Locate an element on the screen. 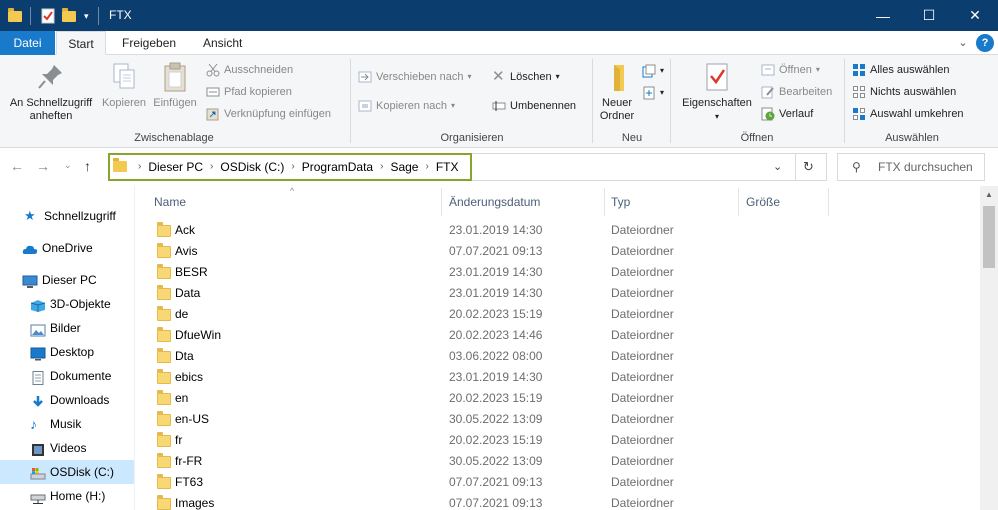 Image resolution: width=998 pixels, height=510 pixels. new-folder-button: Neuer Ordner is located at coordinates (617, 92).